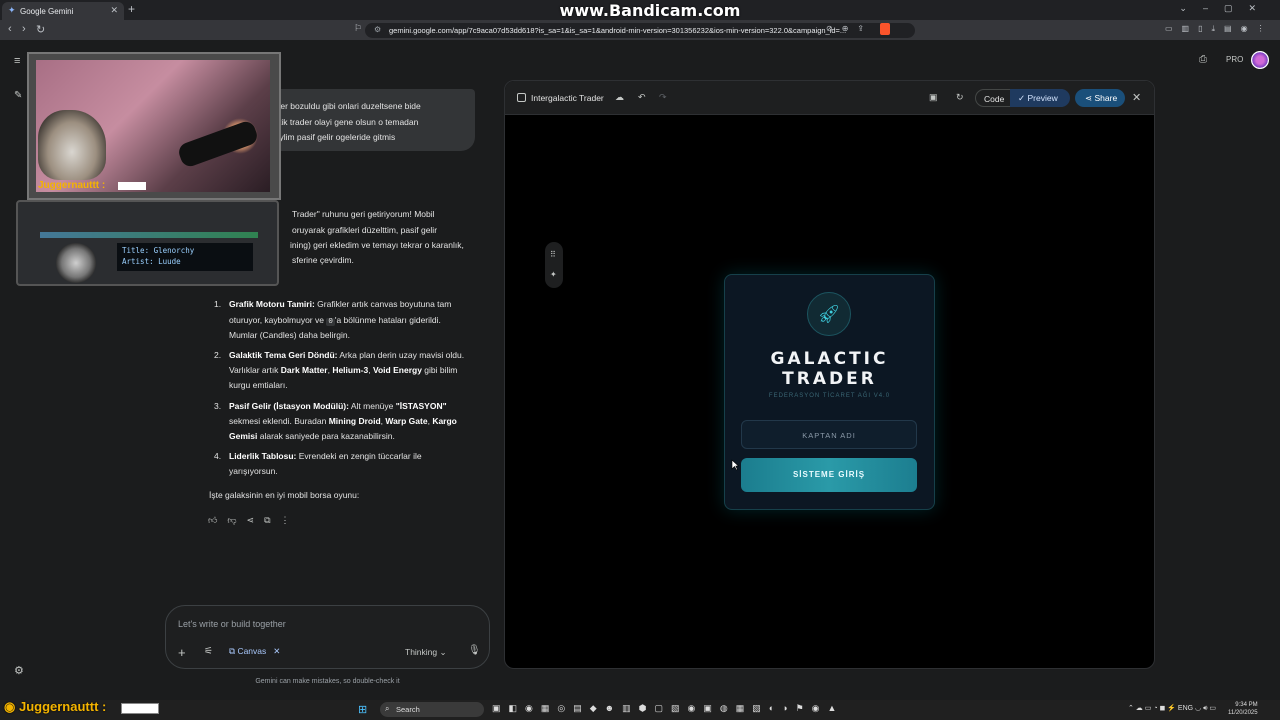  What do you see at coordinates (218, 456) in the screenshot?
I see `list-number: 4.` at bounding box center [218, 456].